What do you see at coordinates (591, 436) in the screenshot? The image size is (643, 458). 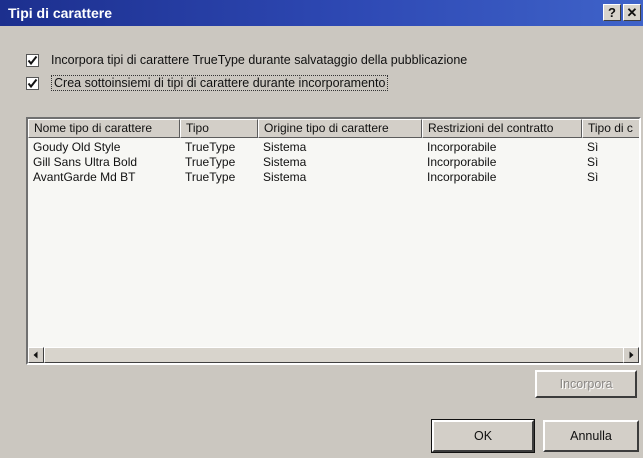 I see `cancel-button: Annulla` at bounding box center [591, 436].